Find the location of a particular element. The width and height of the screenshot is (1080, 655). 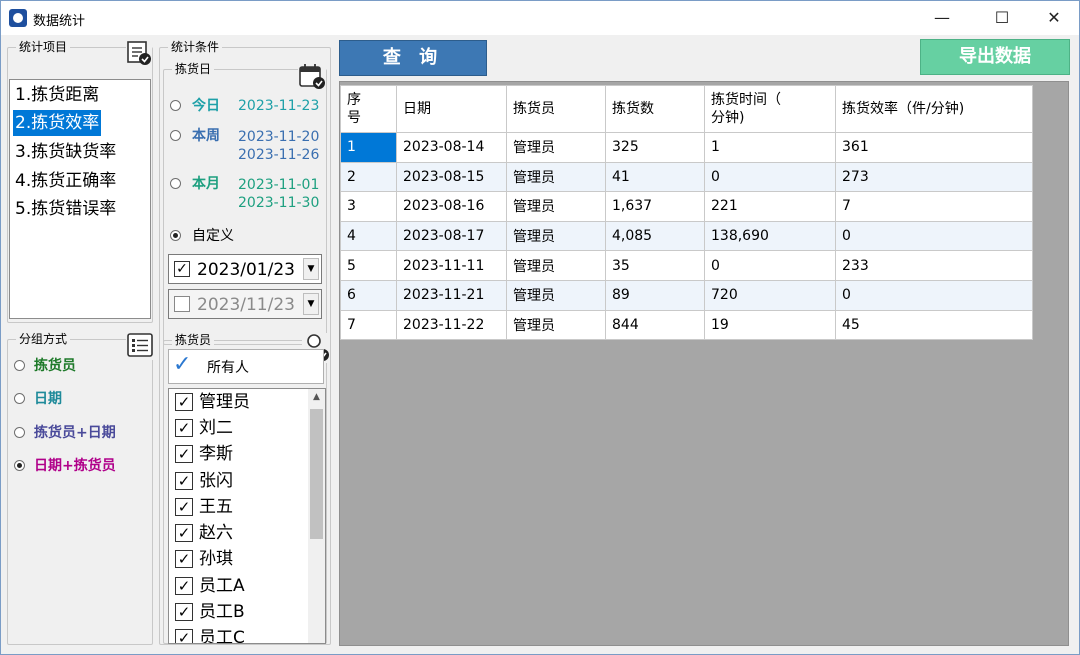

header-date: 日期 is located at coordinates (451, 109).